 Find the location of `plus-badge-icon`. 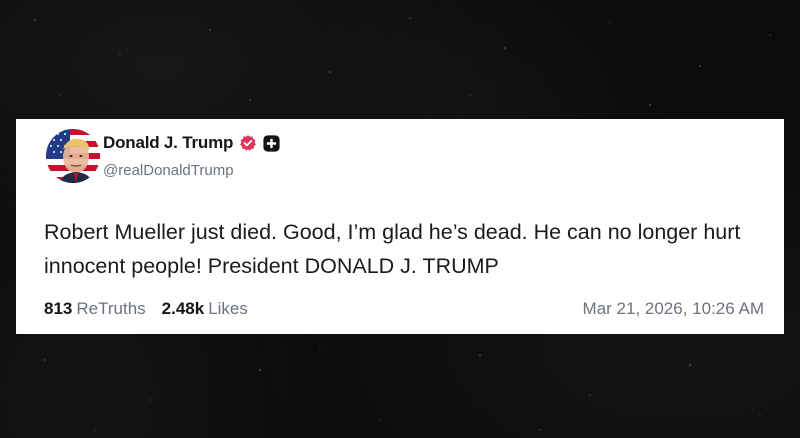

plus-badge-icon is located at coordinates (271, 143).